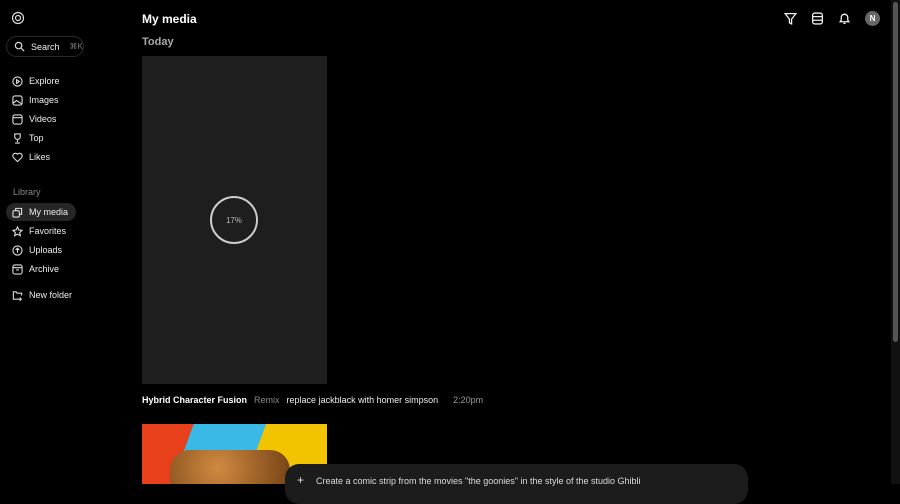 The width and height of the screenshot is (900, 504). What do you see at coordinates (44, 100) in the screenshot?
I see `sidebar-item-label: Images` at bounding box center [44, 100].